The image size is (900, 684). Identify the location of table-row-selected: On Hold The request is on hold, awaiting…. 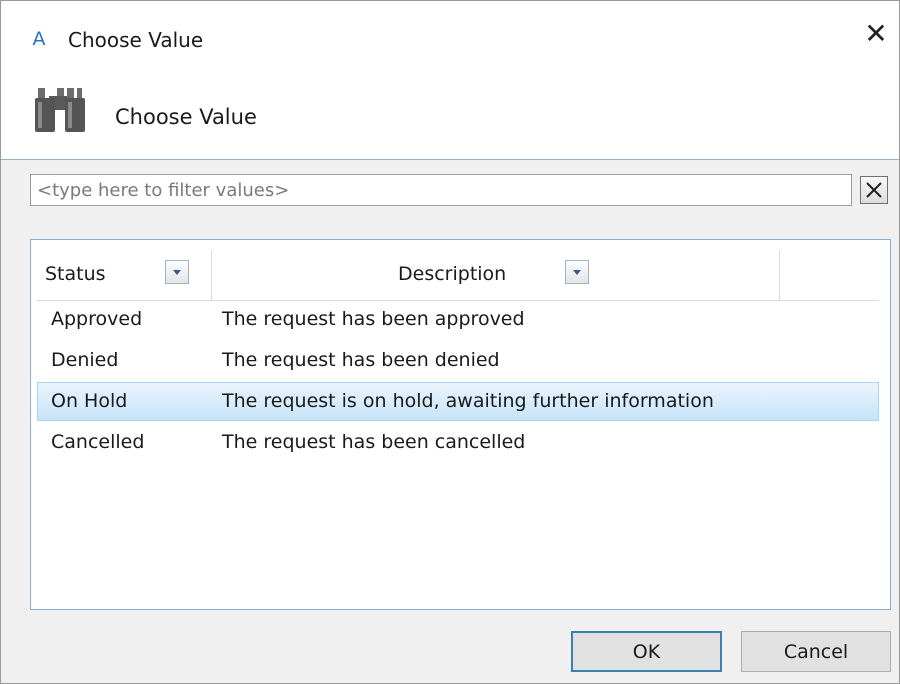
(458, 401).